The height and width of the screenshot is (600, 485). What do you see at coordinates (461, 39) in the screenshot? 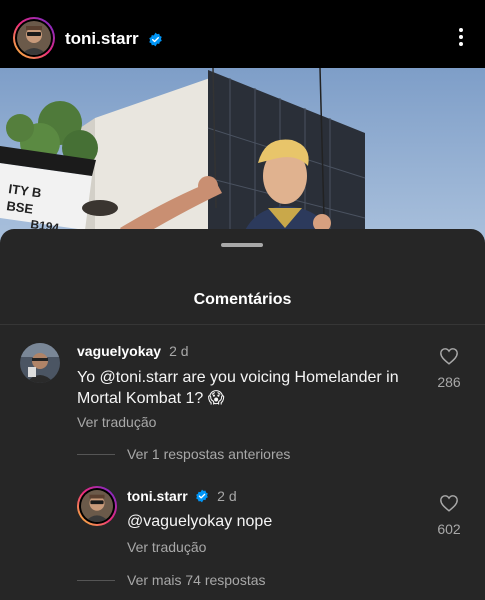
I see `more-options-icon` at bounding box center [461, 39].